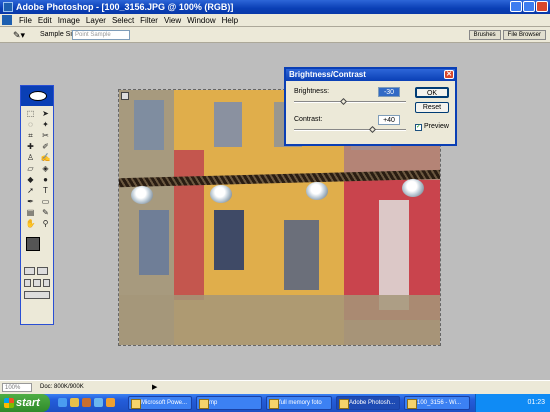  I want to click on healing-brush-tool-icon: ✚, so click(30, 146).